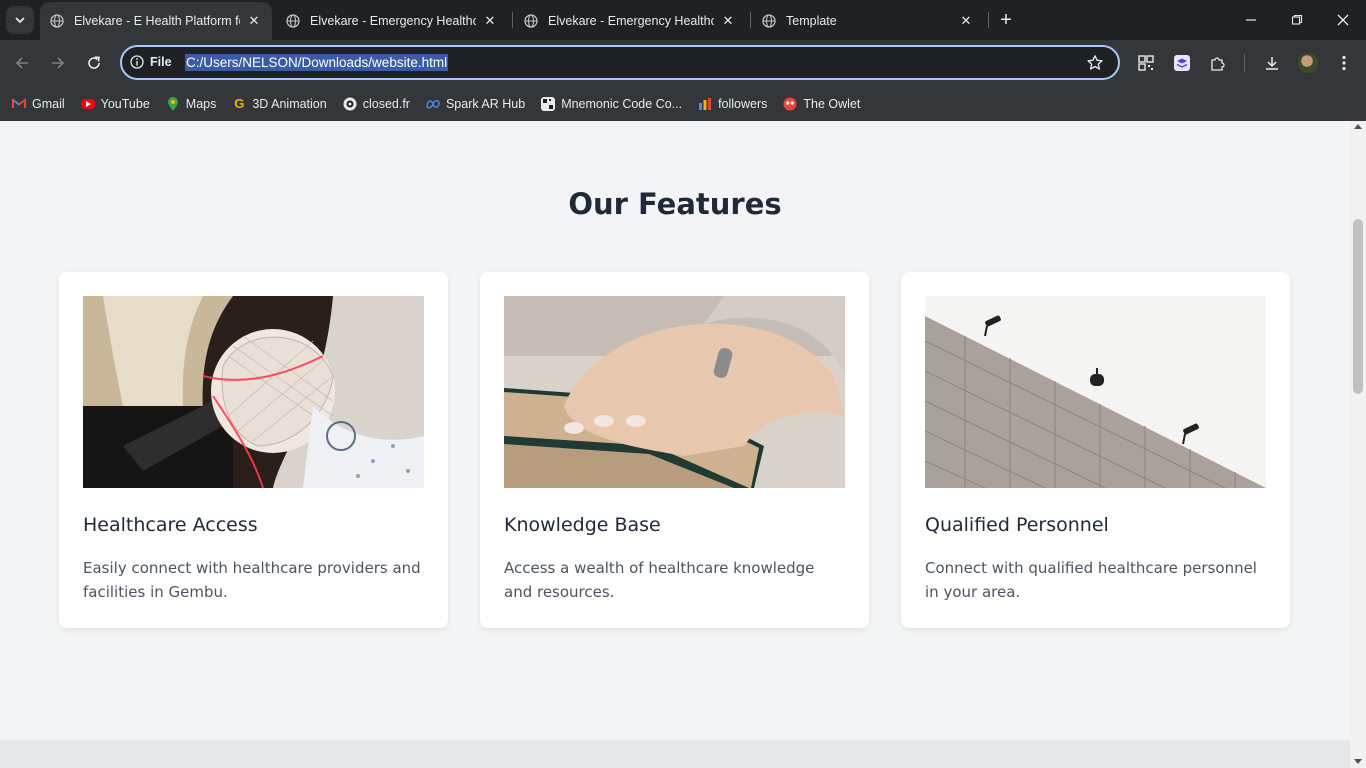 This screenshot has width=1366, height=768. I want to click on minimize-icon, so click(1251, 20).